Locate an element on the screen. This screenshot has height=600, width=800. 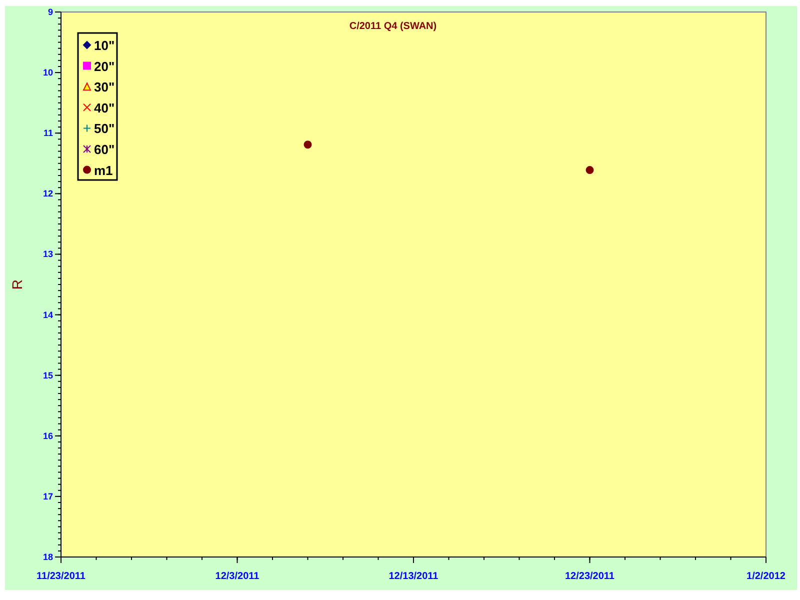
y-tick-label: 14 is located at coordinates (47, 315).